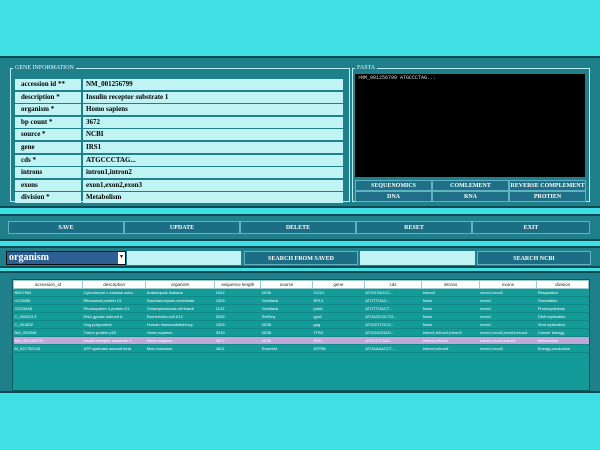  I want to click on table-cell: Cancer biology, so click(562, 332).